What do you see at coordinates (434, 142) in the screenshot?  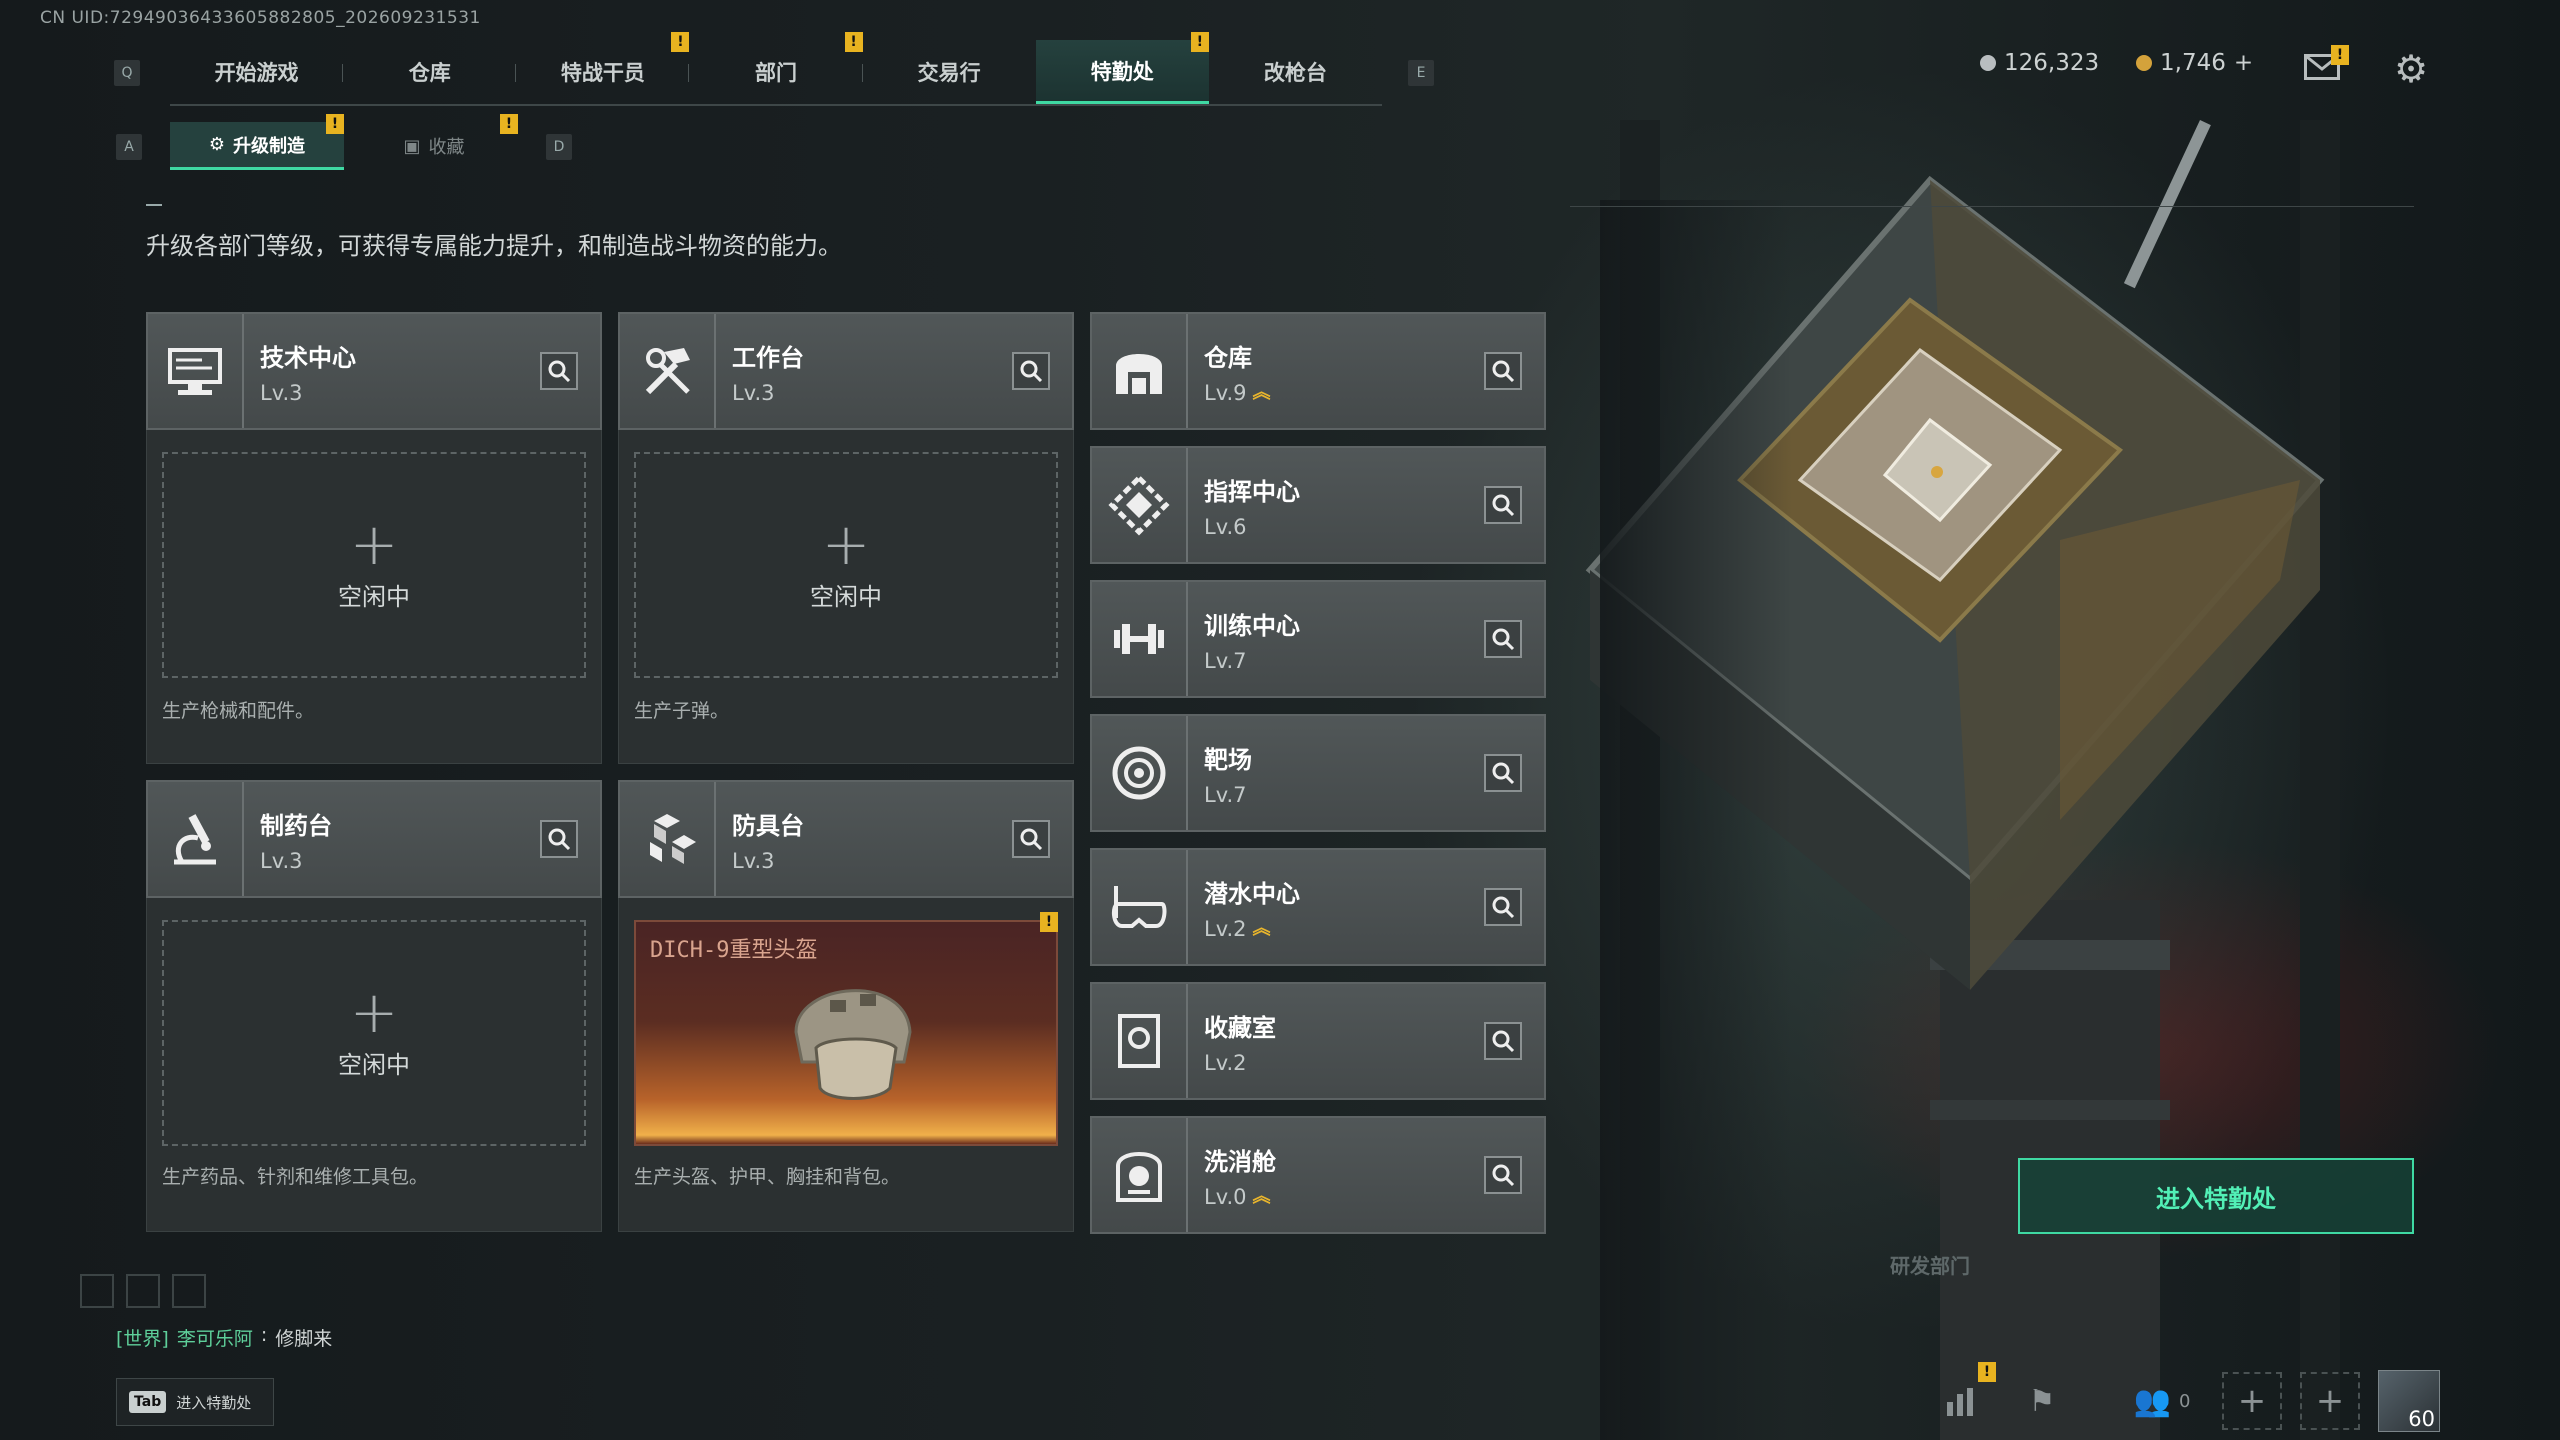 I see `subtab-collection: ▣ 收藏 !` at bounding box center [434, 142].